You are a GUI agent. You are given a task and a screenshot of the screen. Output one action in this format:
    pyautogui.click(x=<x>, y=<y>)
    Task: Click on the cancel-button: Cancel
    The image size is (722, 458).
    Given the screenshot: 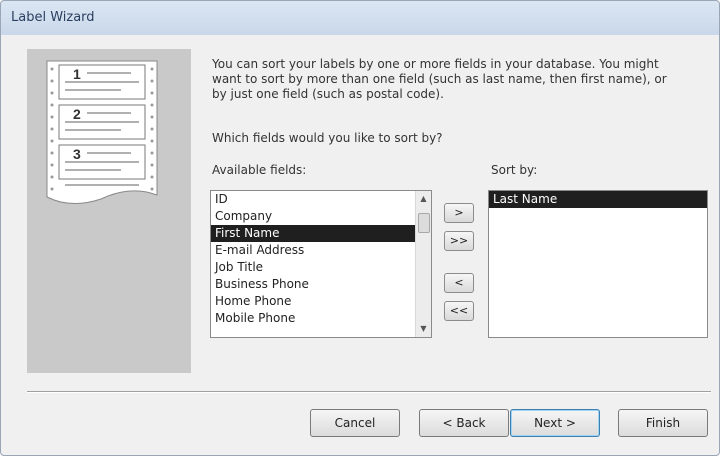 What is the action you would take?
    pyautogui.click(x=355, y=423)
    